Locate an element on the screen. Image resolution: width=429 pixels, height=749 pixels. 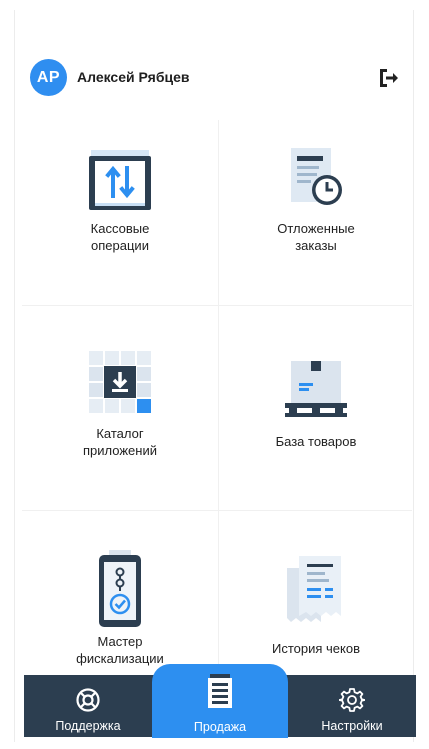
nav-settings-label: Настройки is located at coordinates (352, 726).